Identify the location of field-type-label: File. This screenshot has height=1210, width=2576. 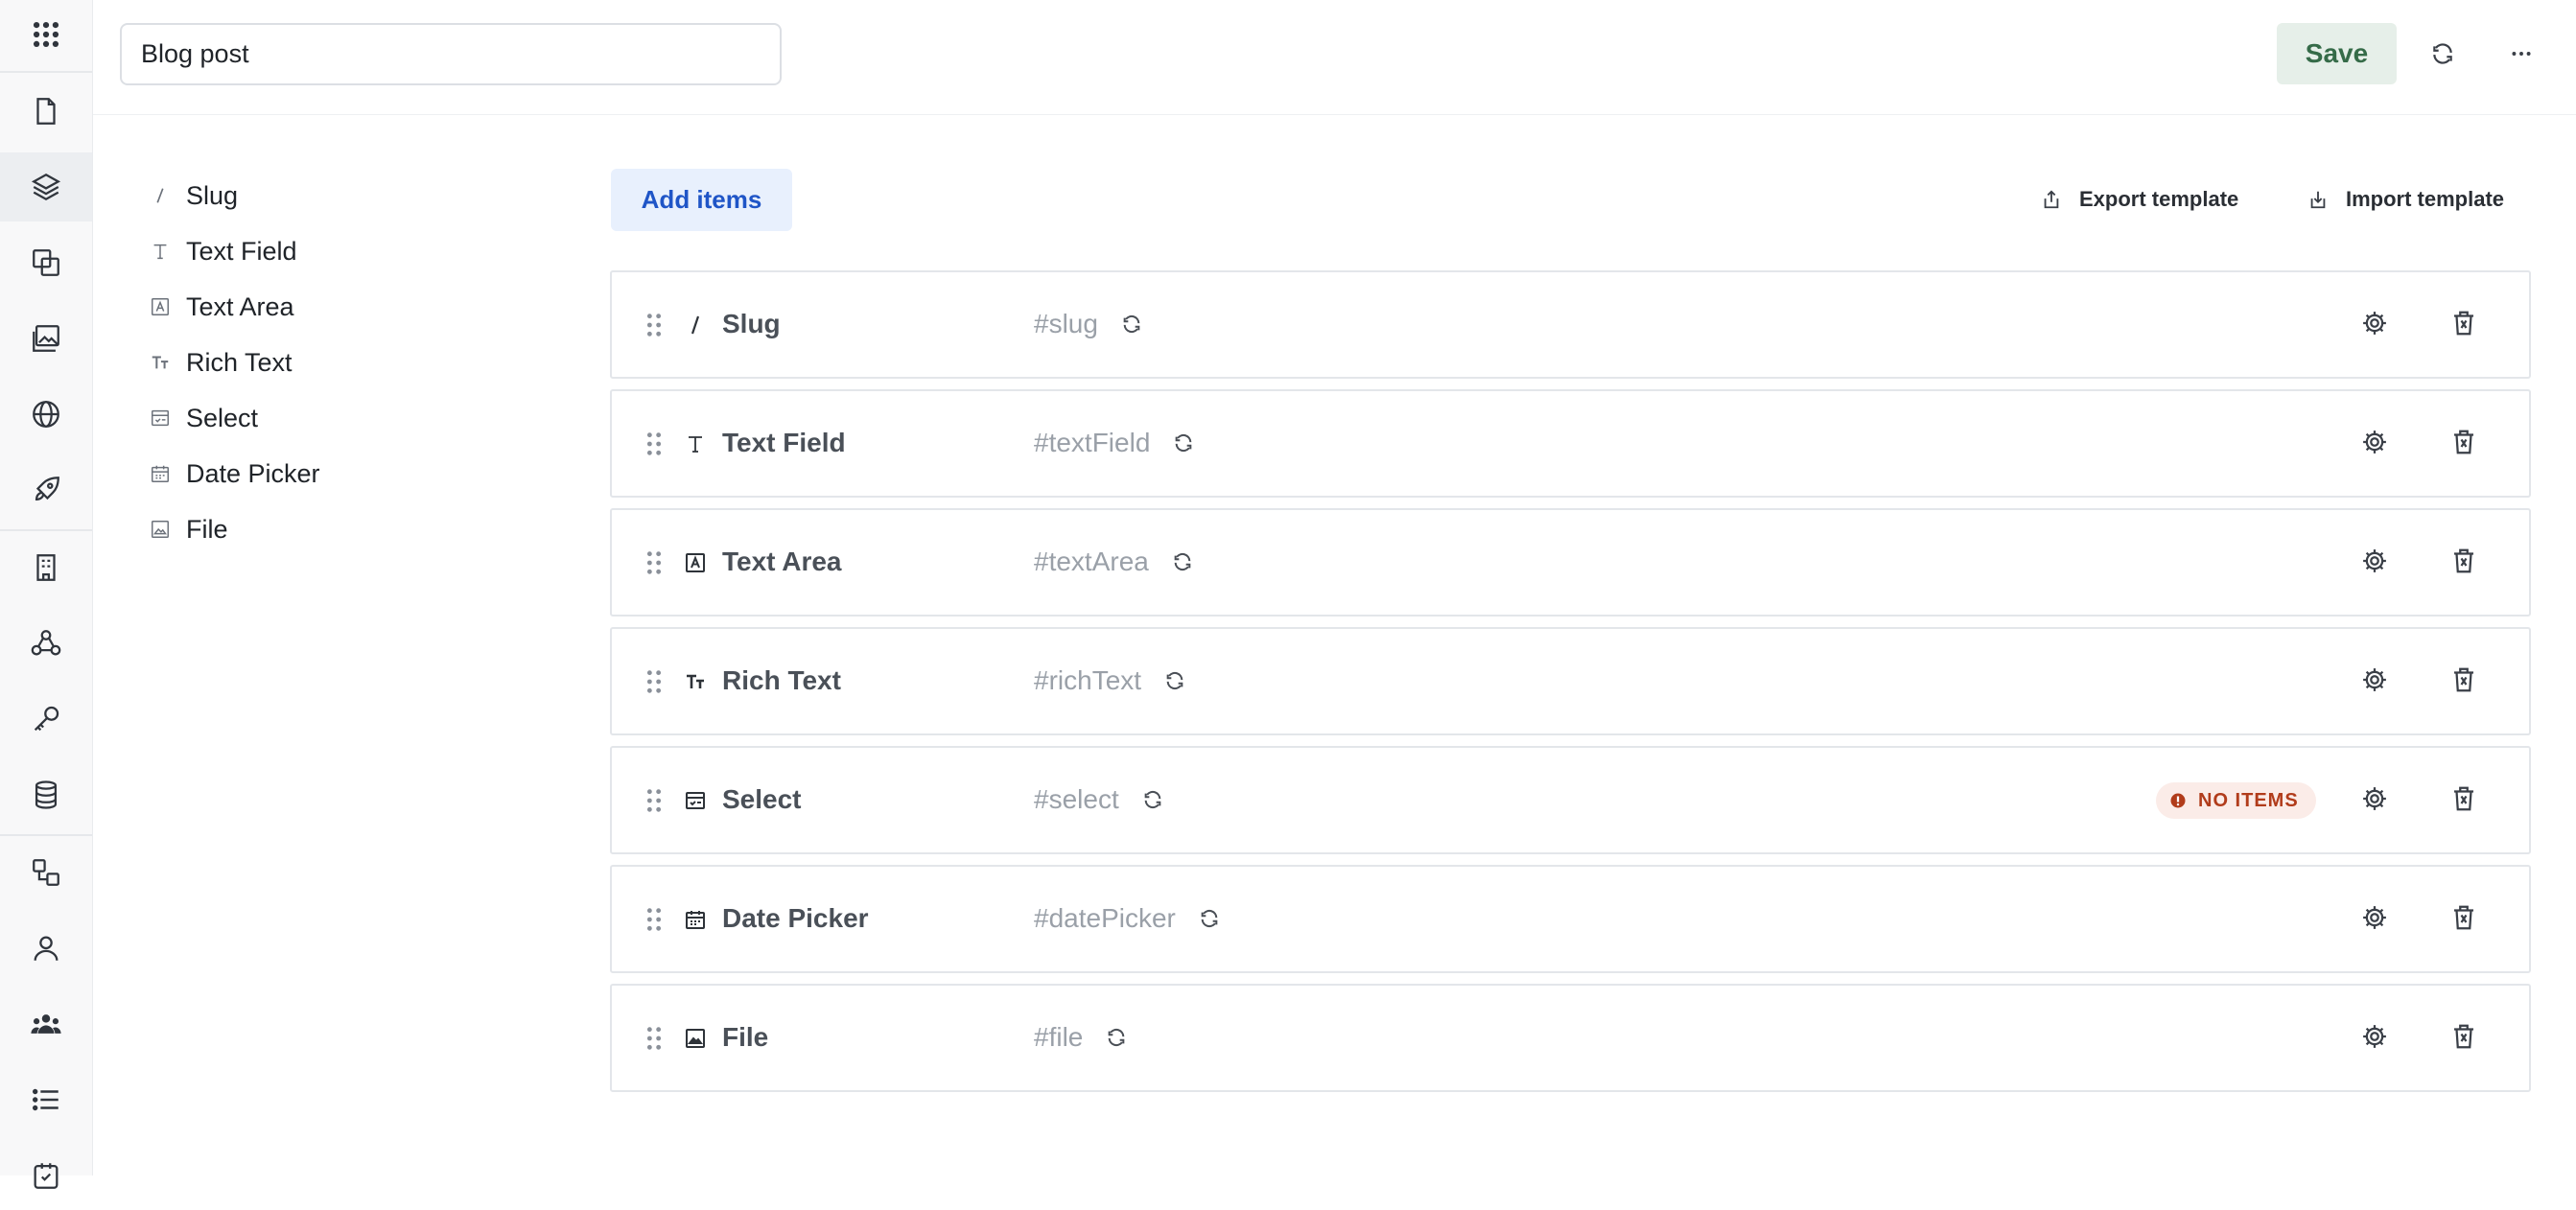
(207, 529).